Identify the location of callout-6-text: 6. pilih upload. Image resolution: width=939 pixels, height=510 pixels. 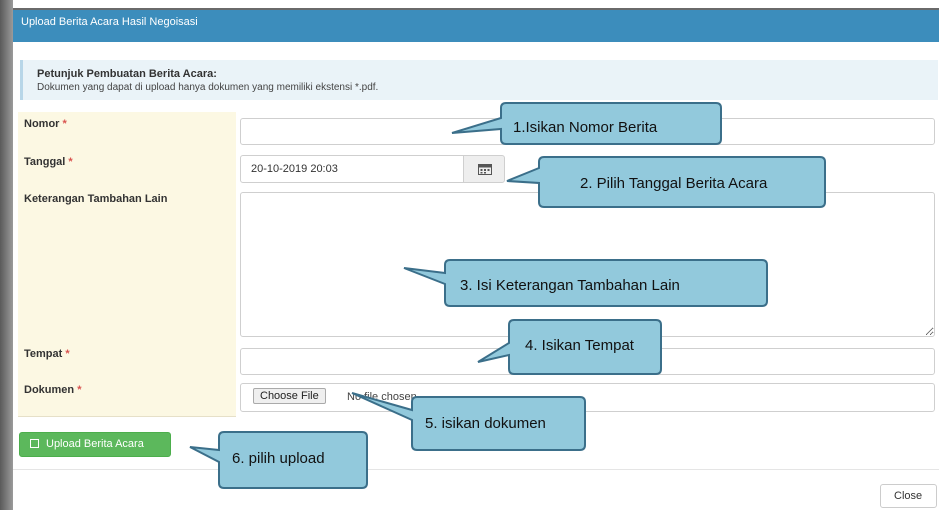
(278, 458).